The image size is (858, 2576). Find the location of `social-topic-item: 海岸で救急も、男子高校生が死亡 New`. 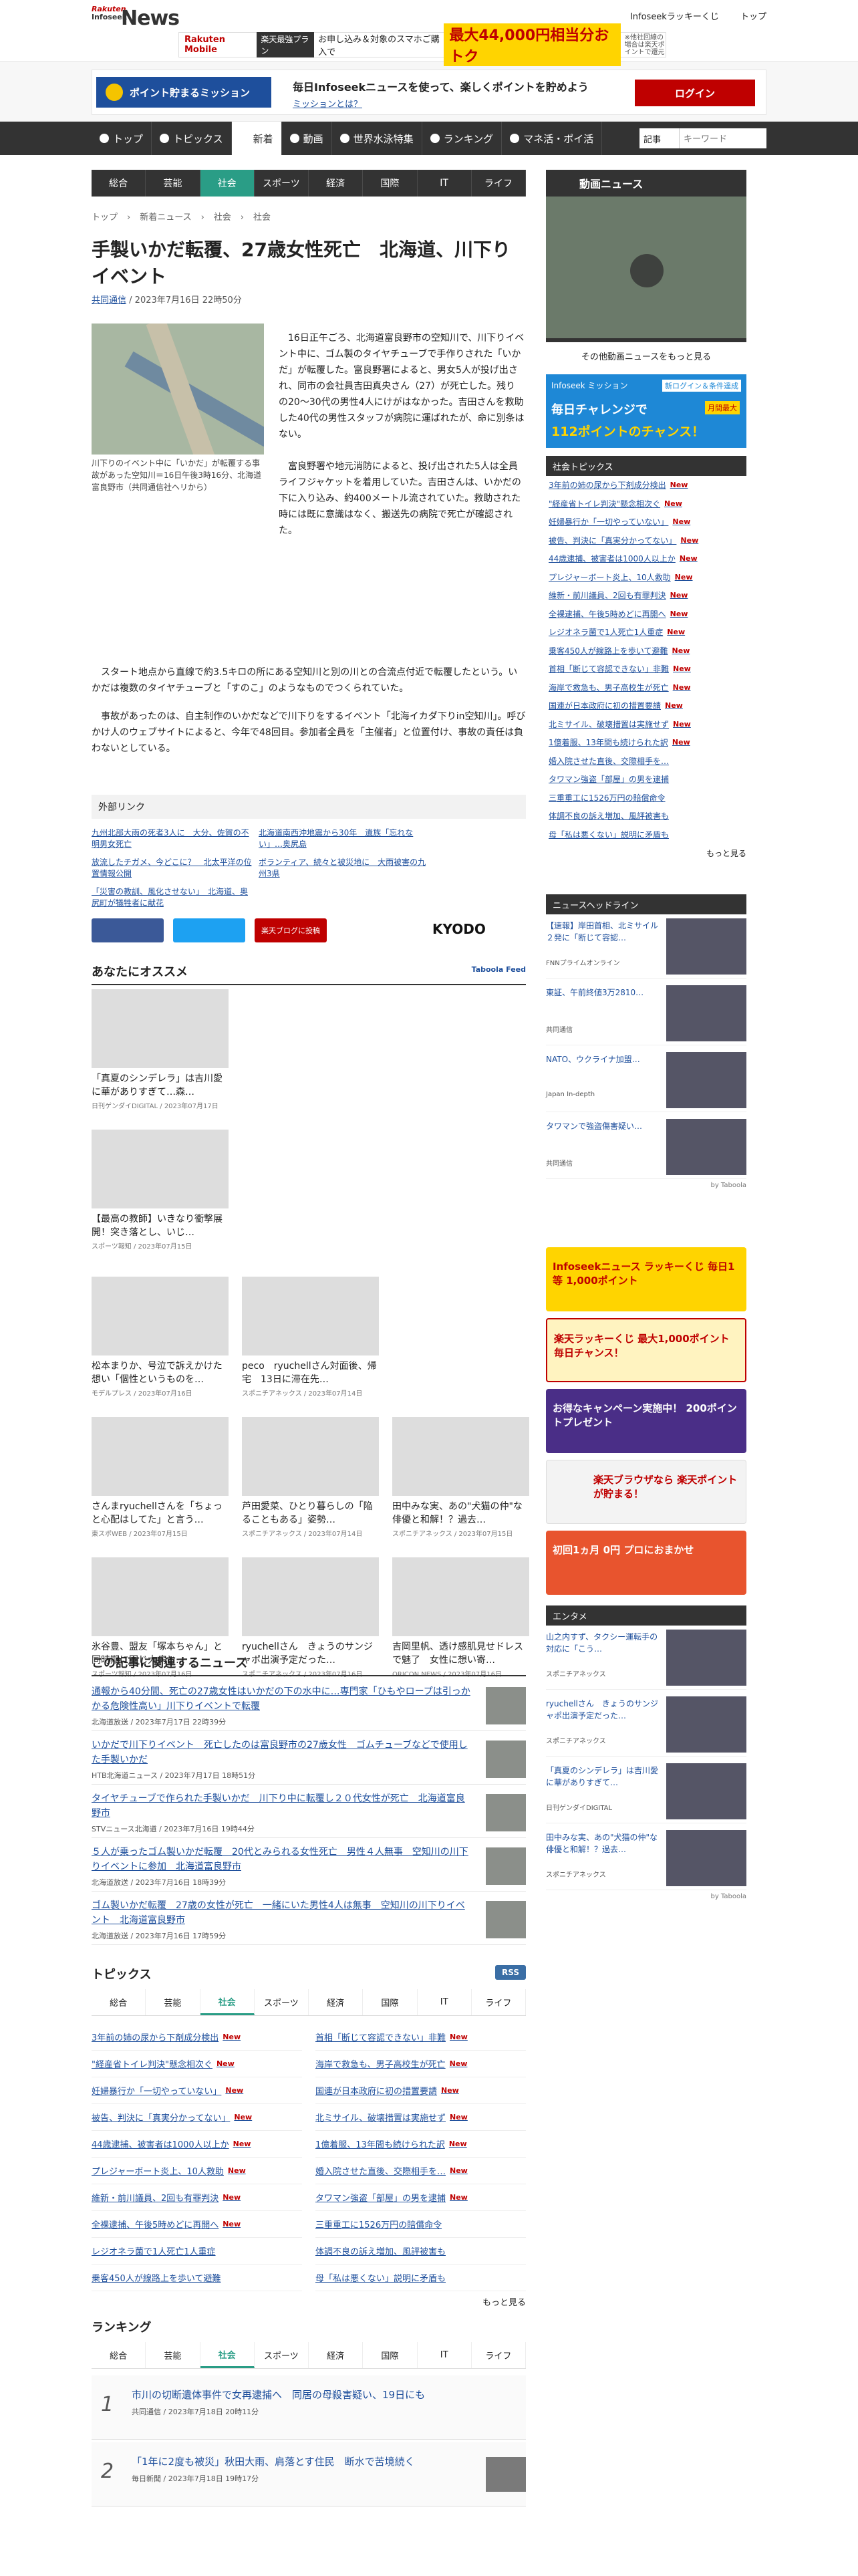

social-topic-item: 海岸で救急も、男子高校生が死亡 New is located at coordinates (646, 688).